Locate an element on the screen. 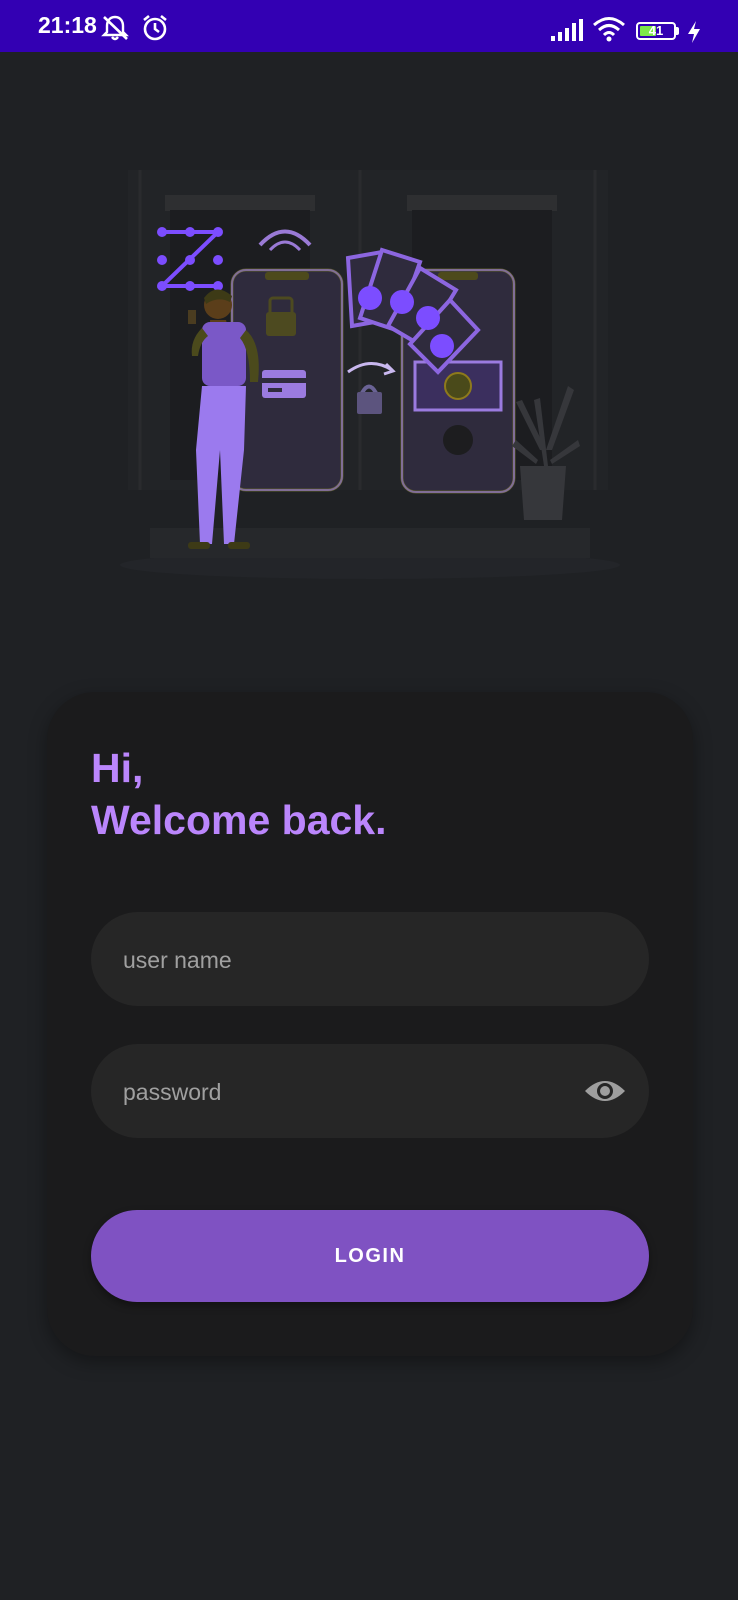 The height and width of the screenshot is (1600, 738). status-time: 21:18 is located at coordinates (67, 25).